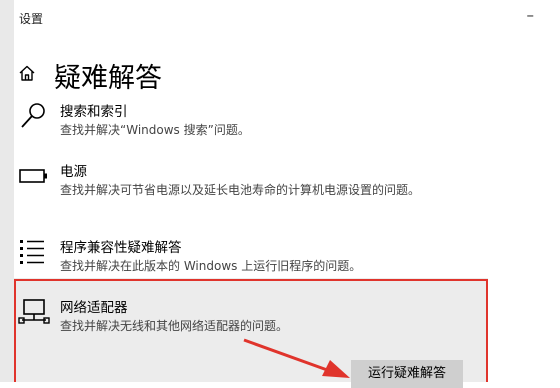  Describe the element at coordinates (33, 115) in the screenshot. I see `search-icon` at that location.